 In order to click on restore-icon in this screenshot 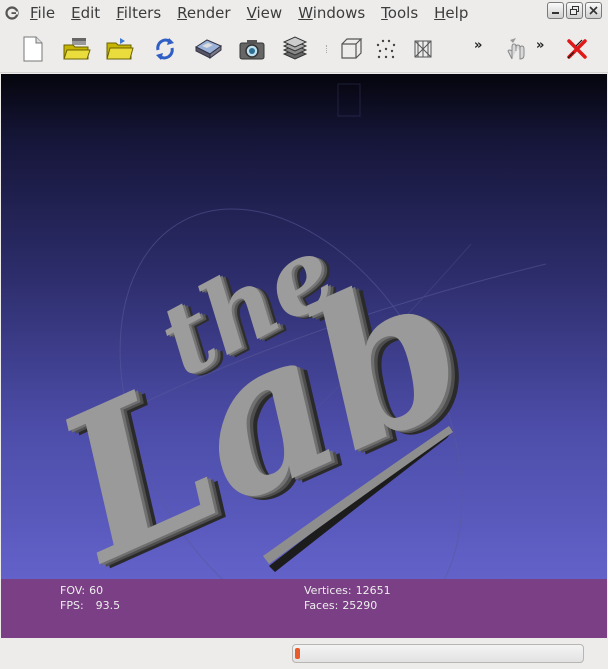, I will do `click(574, 10)`.